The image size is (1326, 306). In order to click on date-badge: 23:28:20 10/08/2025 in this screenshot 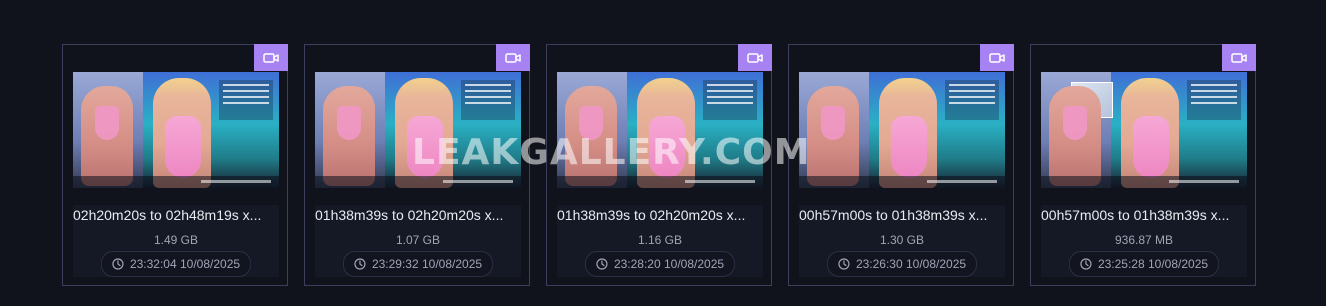, I will do `click(660, 264)`.